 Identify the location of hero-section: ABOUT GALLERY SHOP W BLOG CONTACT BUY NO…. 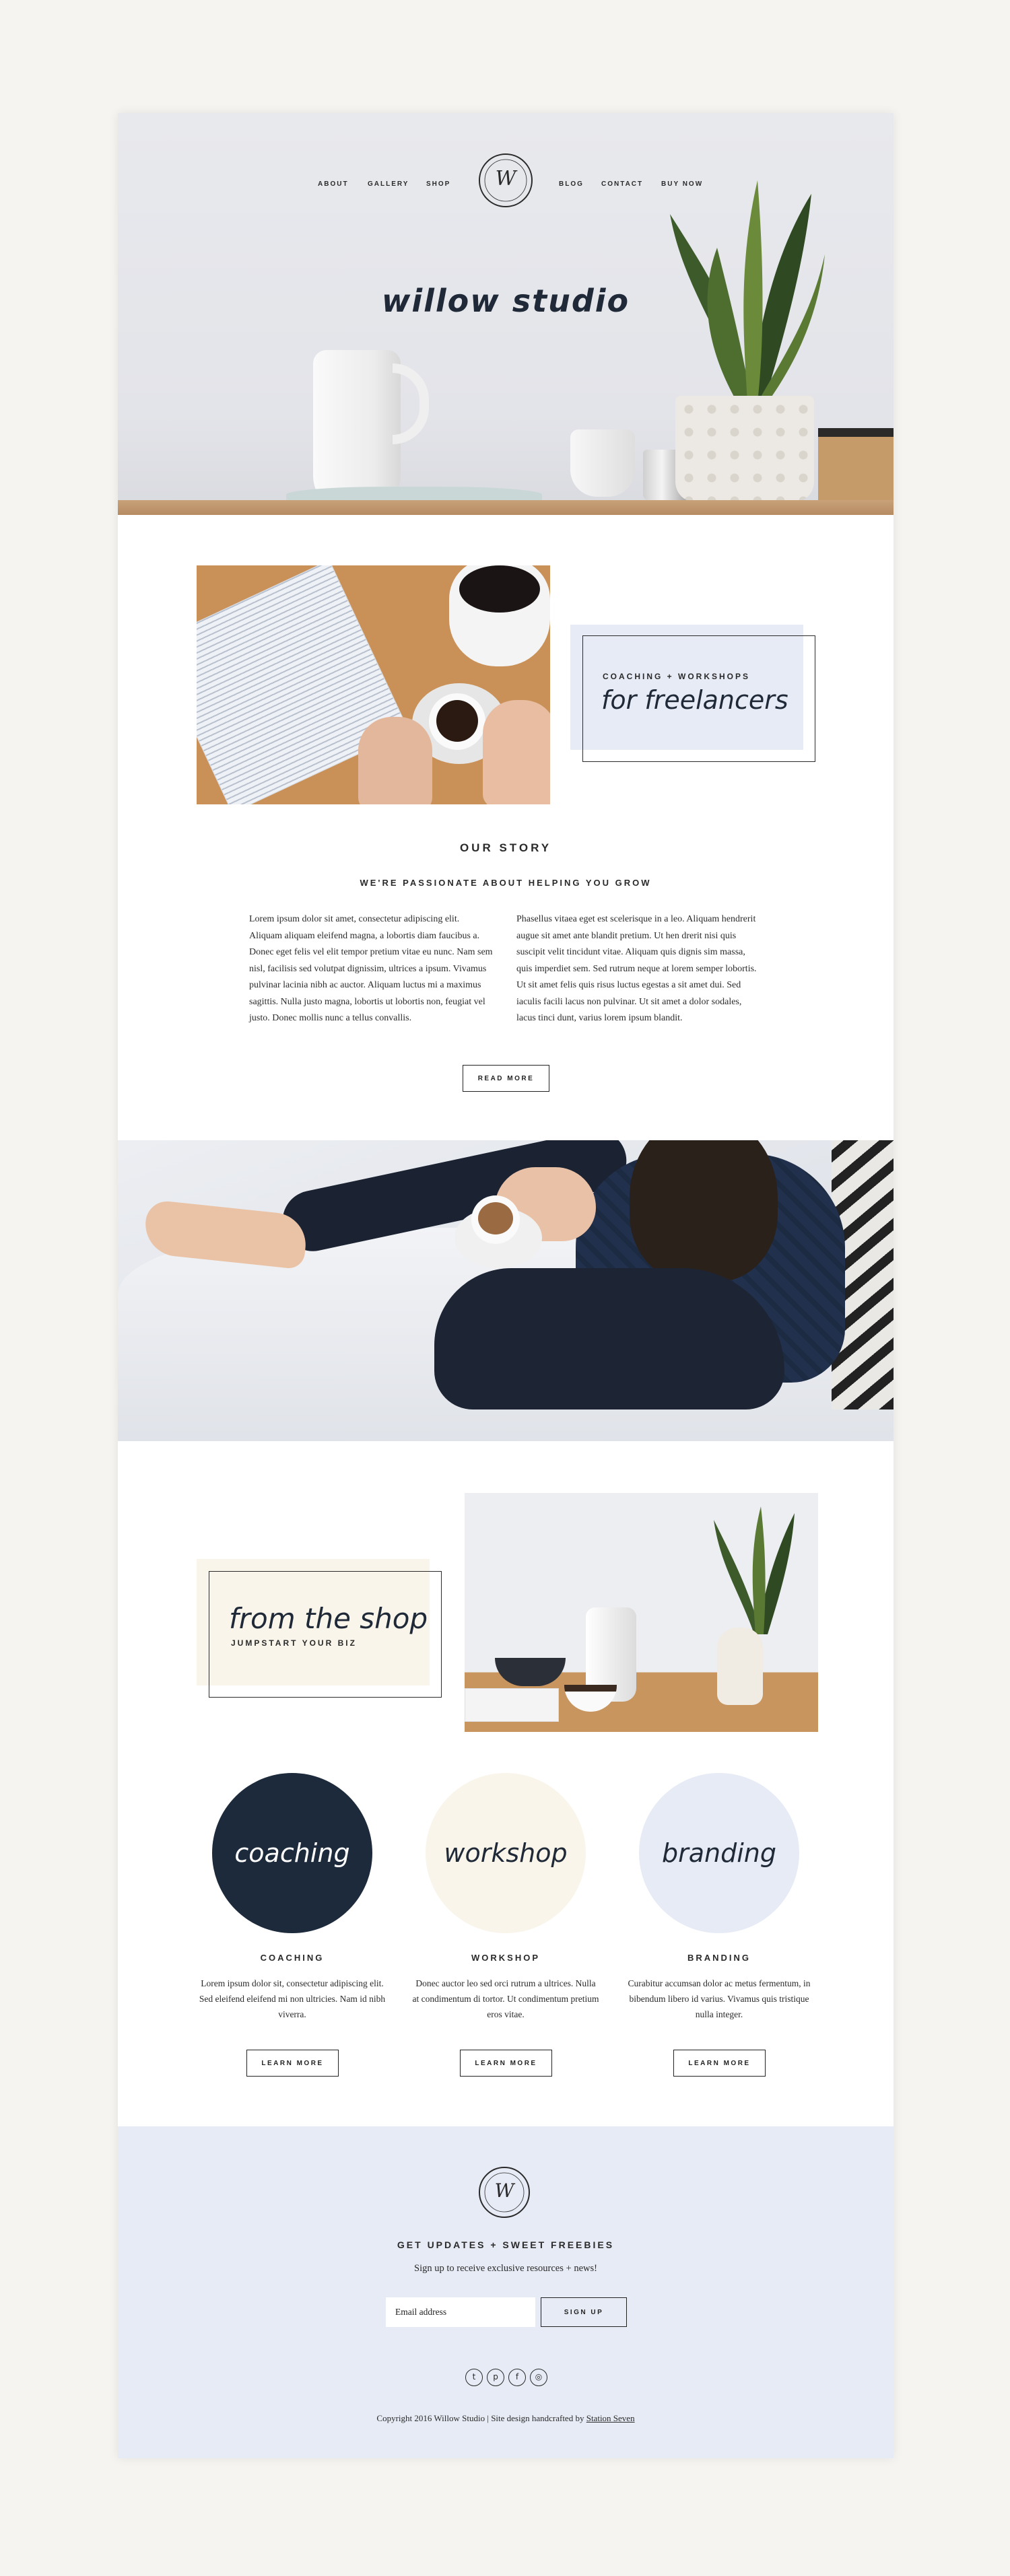
(506, 314).